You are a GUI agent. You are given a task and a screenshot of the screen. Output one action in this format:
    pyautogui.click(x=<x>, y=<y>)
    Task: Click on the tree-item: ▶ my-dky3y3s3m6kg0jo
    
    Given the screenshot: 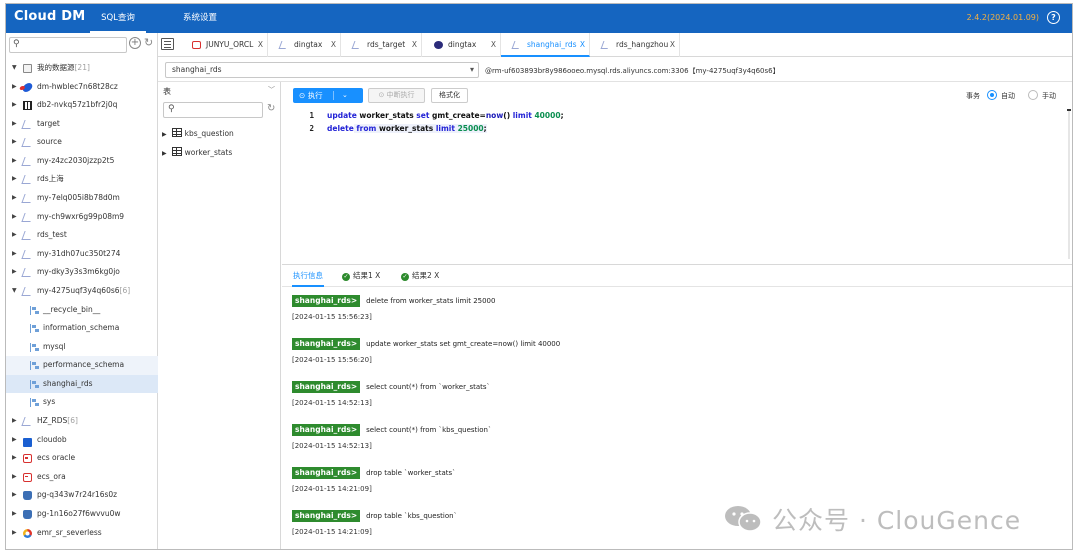 What is the action you would take?
    pyautogui.click(x=82, y=272)
    